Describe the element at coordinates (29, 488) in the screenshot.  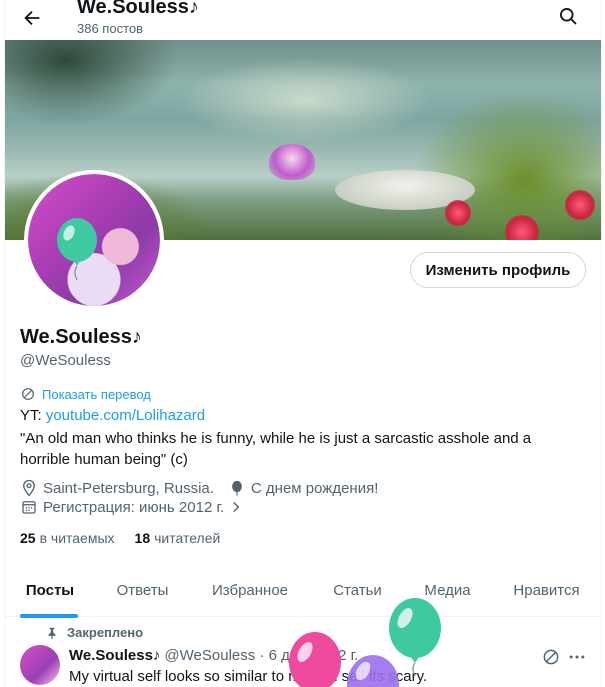
I see `location-icon` at that location.